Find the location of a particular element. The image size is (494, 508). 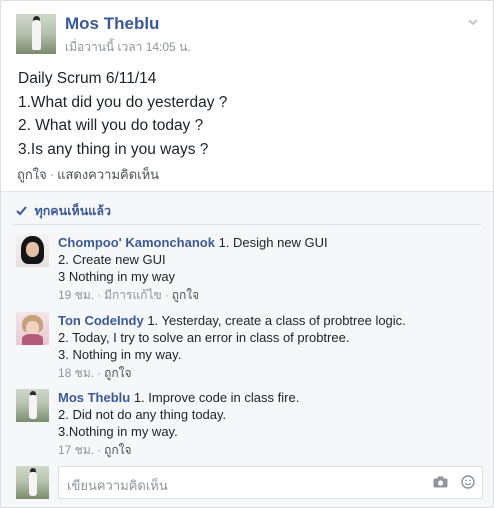

commenter-name: Ton CodeIndy is located at coordinates (101, 320).